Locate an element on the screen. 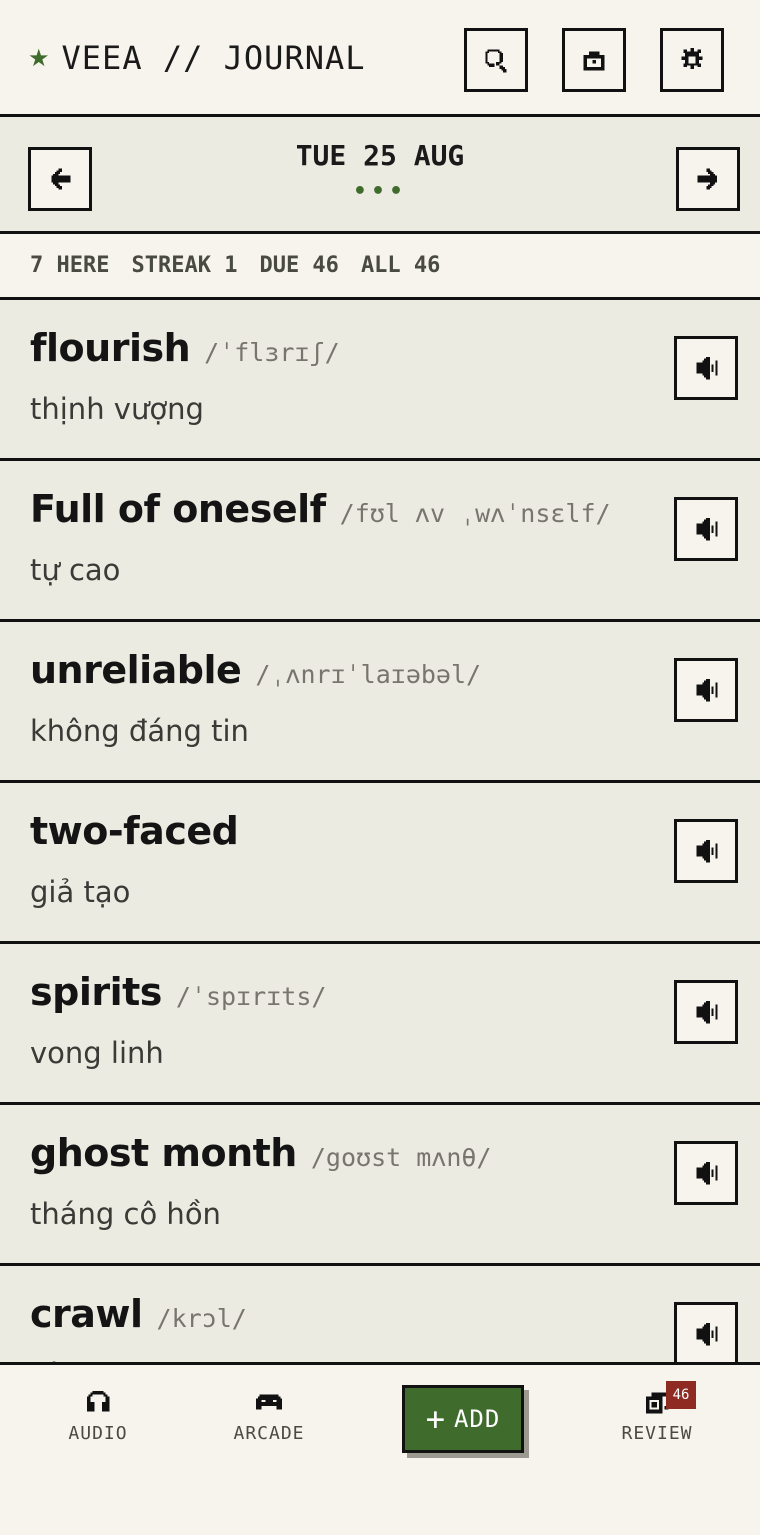  brand: ★ VEEA // JOURNAL is located at coordinates (197, 58).